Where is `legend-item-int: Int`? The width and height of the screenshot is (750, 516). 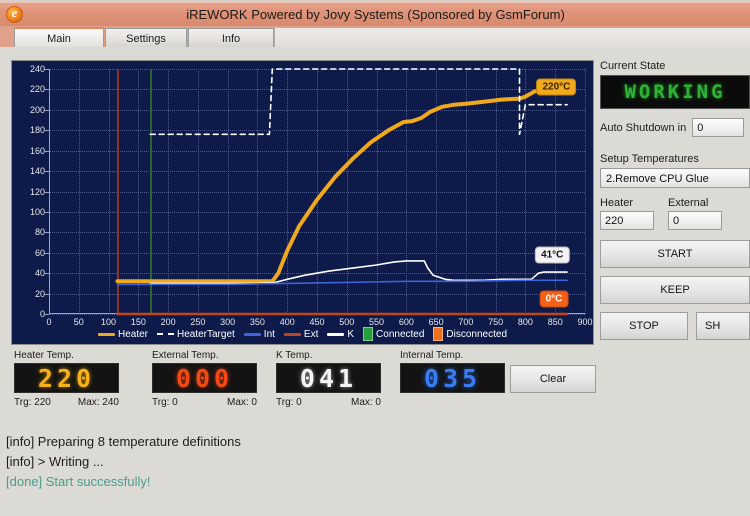 legend-item-int: Int is located at coordinates (259, 334).